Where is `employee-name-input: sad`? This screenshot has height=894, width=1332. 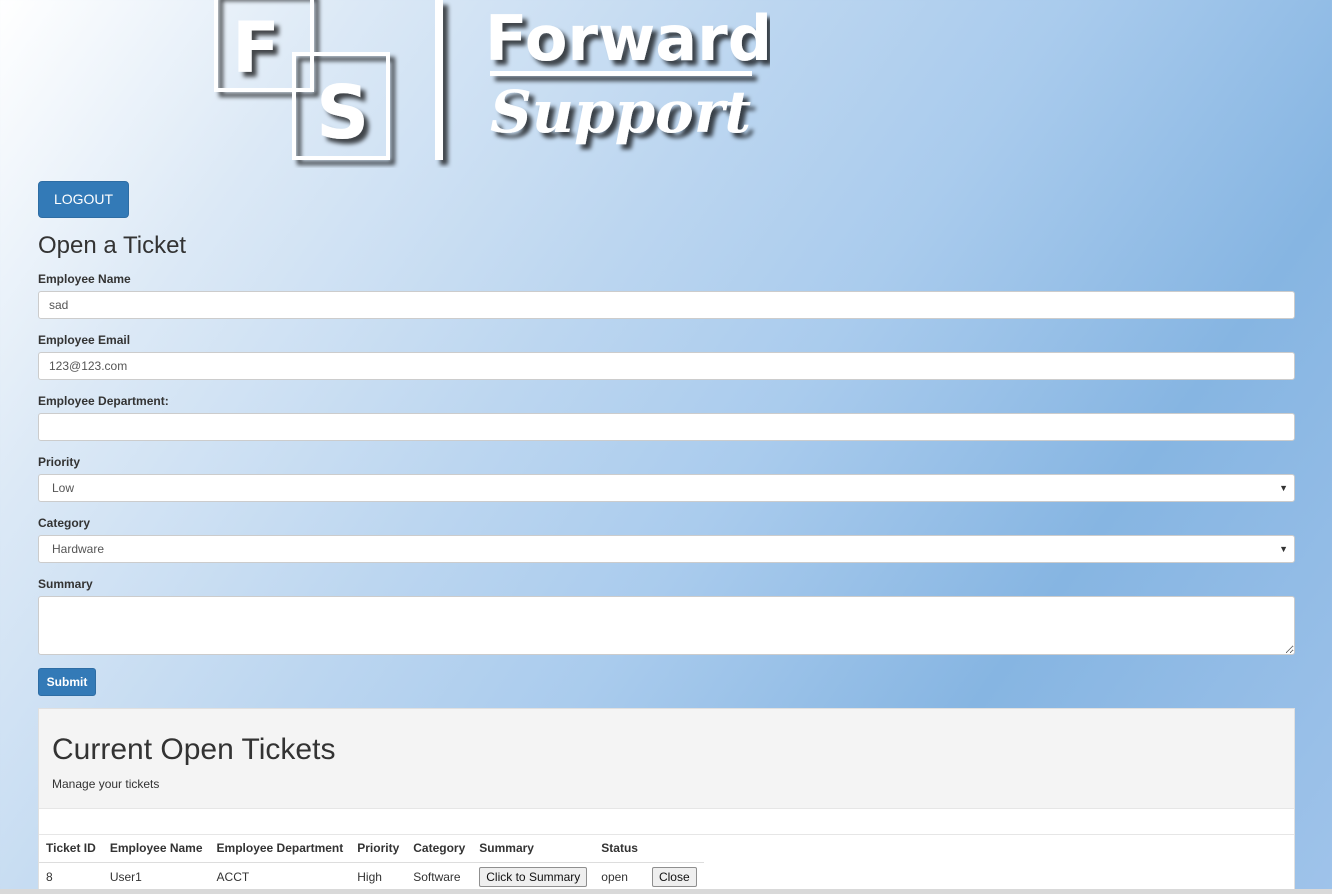
employee-name-input: sad is located at coordinates (666, 305).